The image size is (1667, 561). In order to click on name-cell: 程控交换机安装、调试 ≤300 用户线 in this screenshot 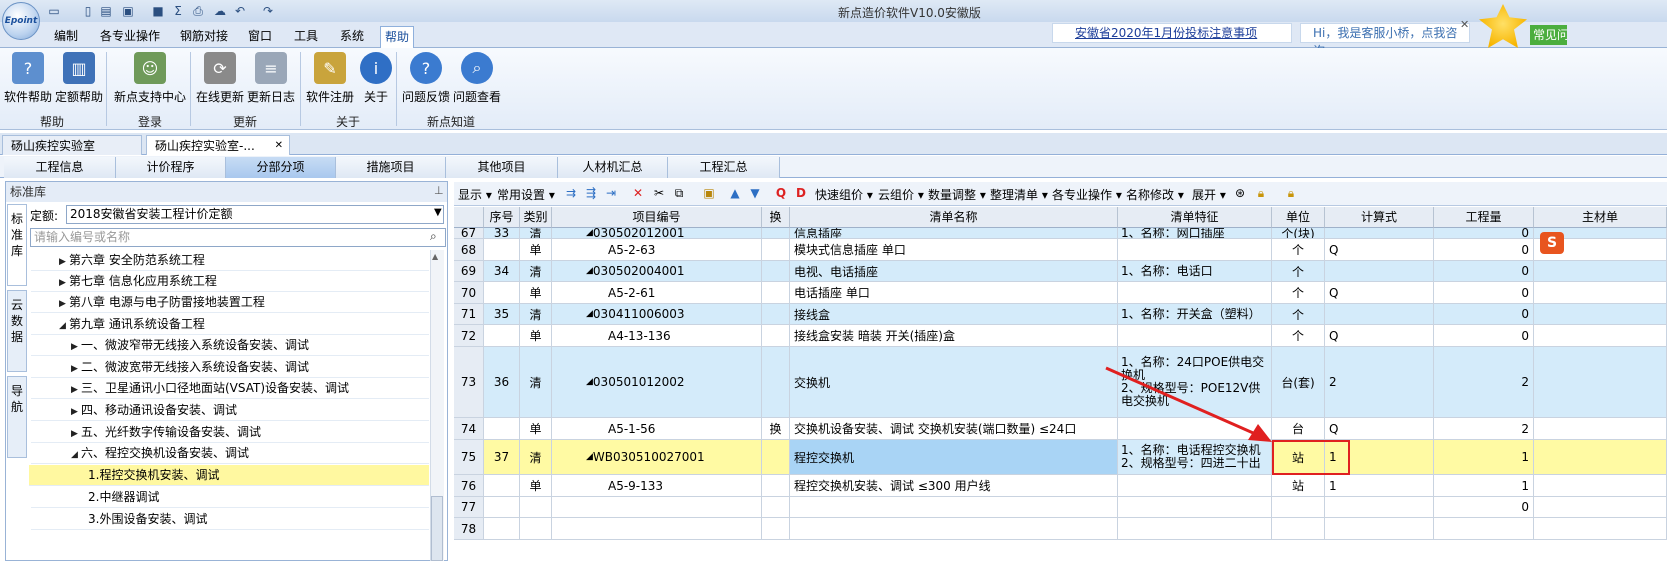, I will do `click(954, 486)`.